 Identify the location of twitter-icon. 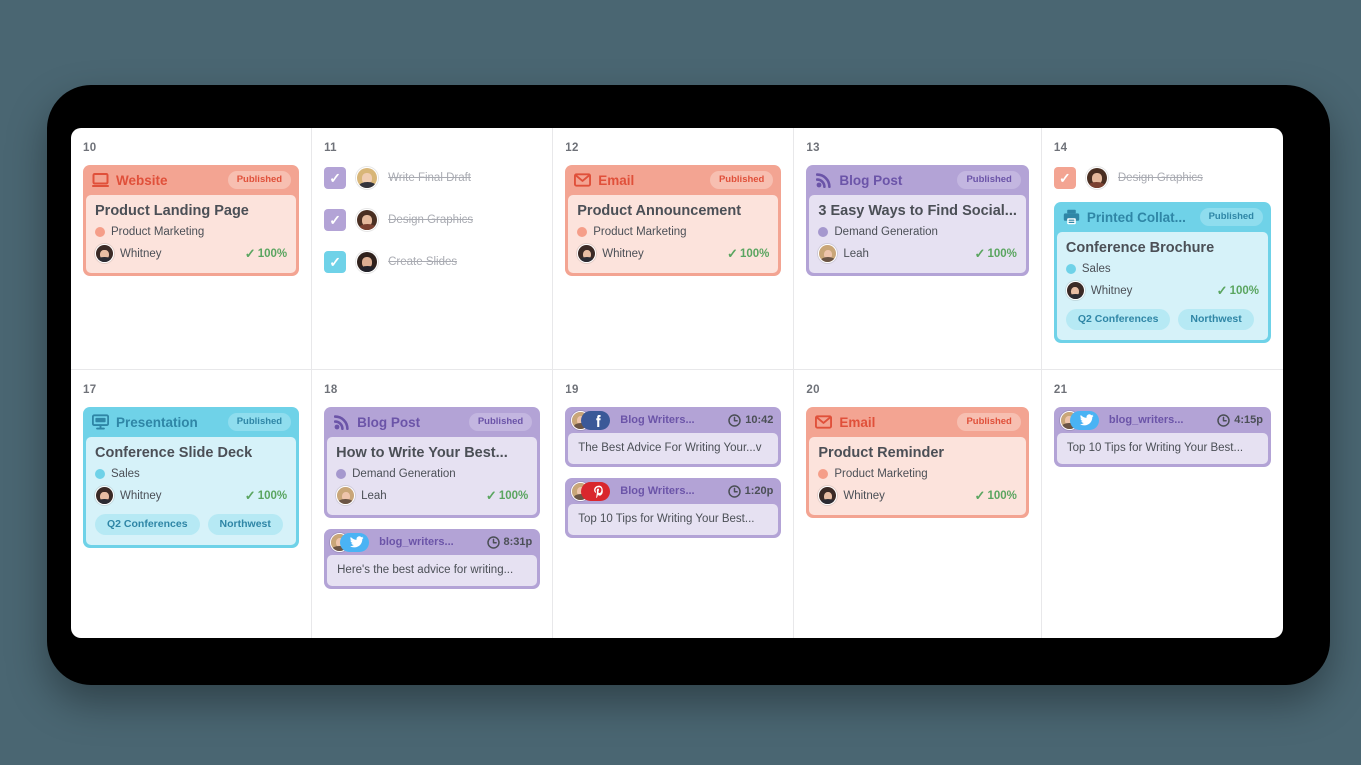
(1084, 420).